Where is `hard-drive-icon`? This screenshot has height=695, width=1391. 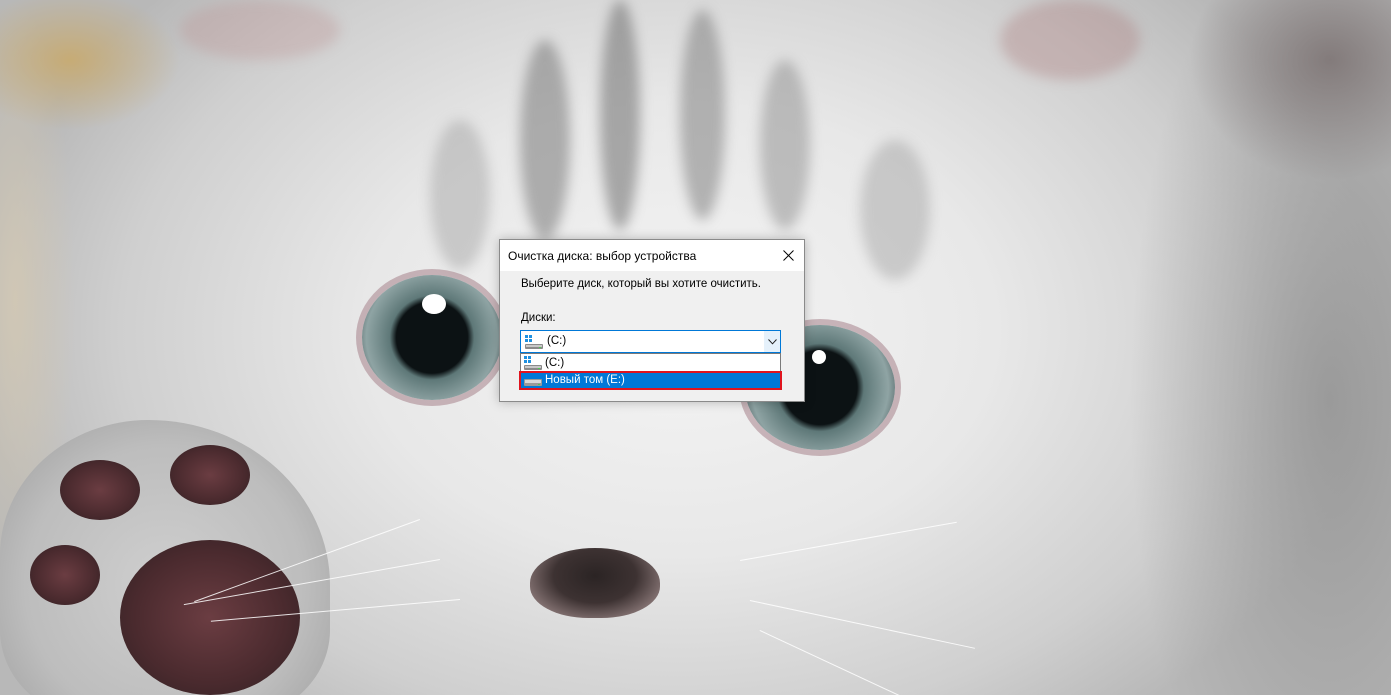
hard-drive-icon is located at coordinates (533, 383).